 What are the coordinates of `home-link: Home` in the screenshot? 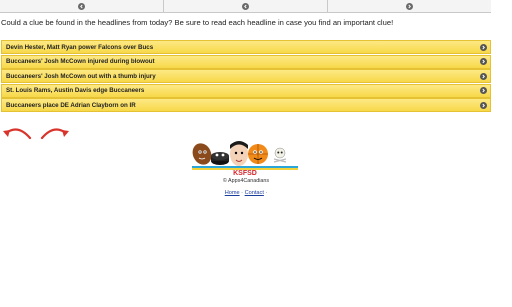 It's located at (232, 193).